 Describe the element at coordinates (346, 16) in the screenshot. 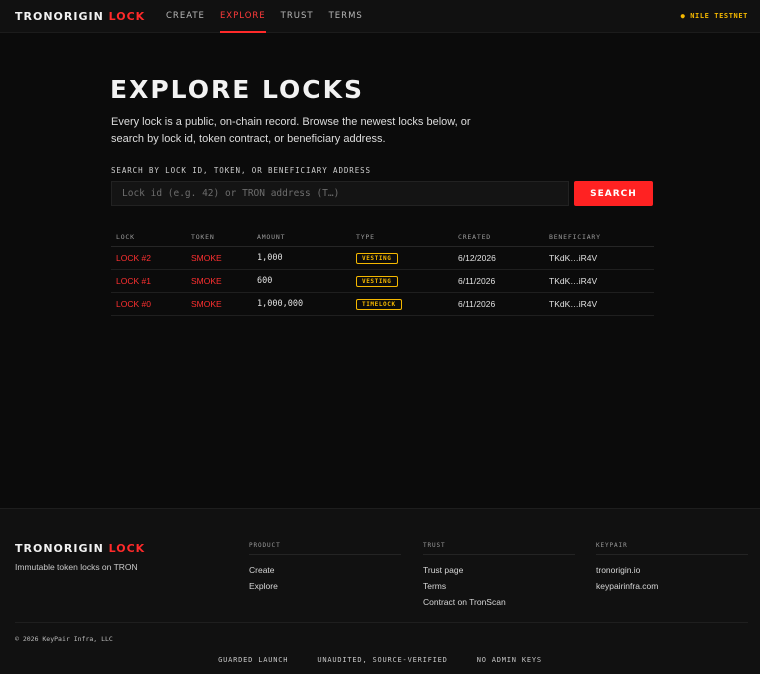

I see `nav-terms: TERMS` at that location.